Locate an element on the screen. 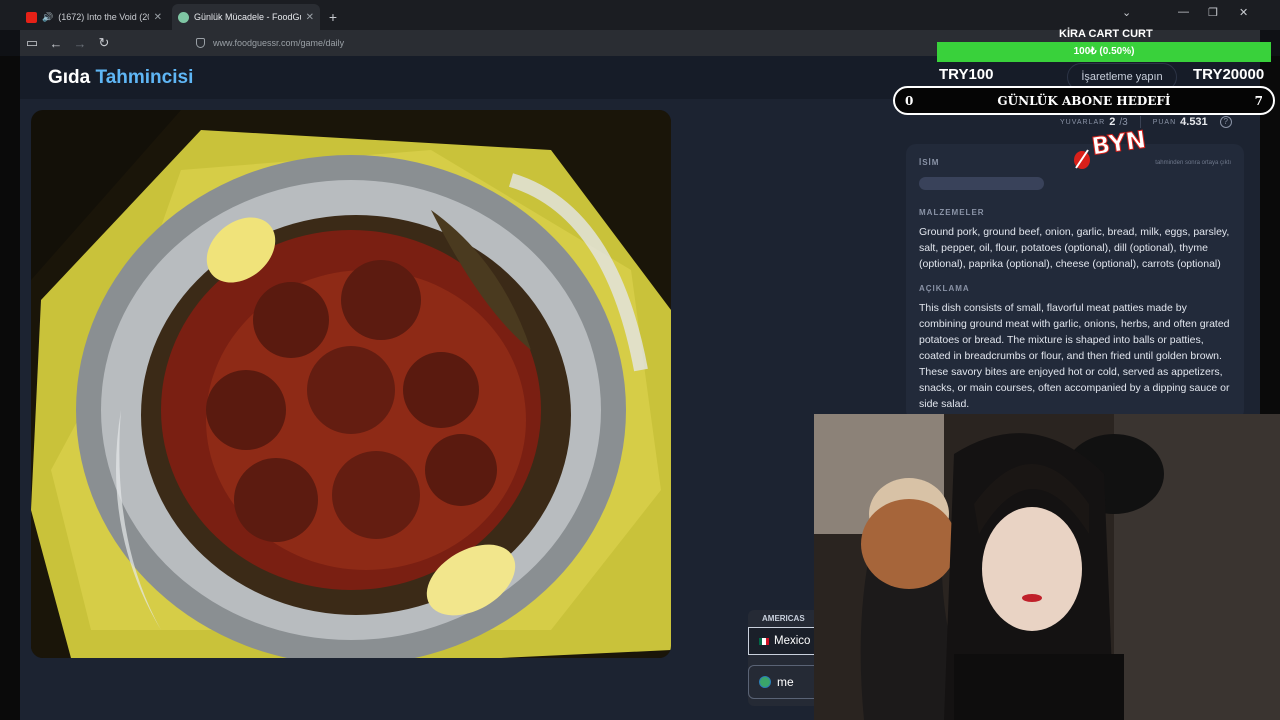 Image resolution: width=1280 pixels, height=720 pixels. foodguessr-icon is located at coordinates (183, 17).